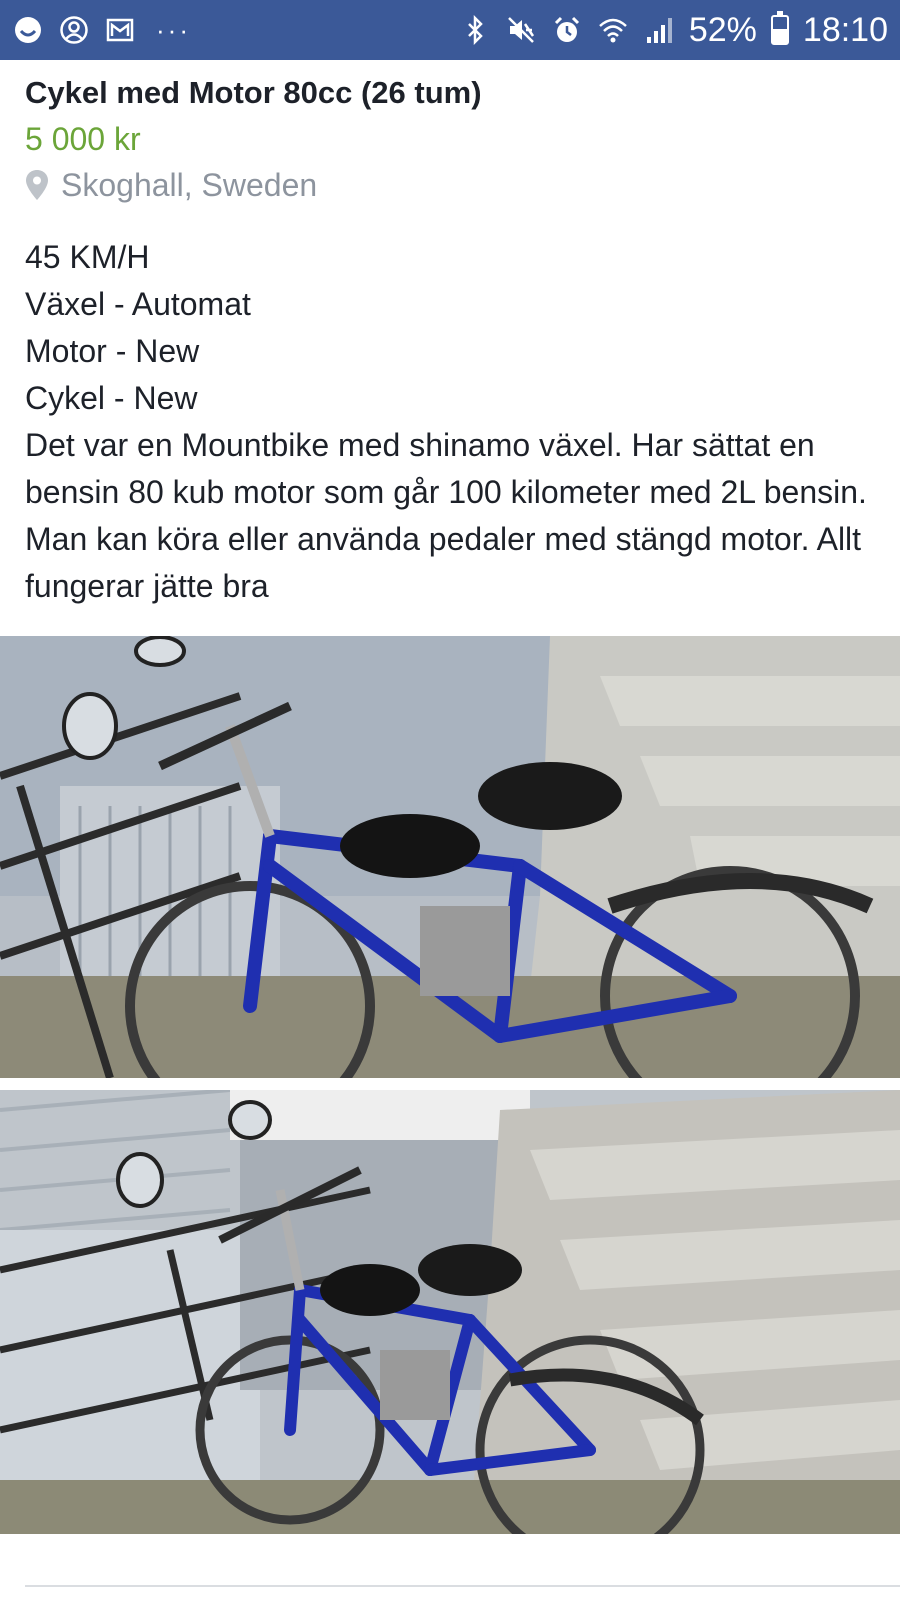 This screenshot has height=1600, width=900. What do you see at coordinates (253, 92) in the screenshot?
I see `listing-title: Cykel med Motor 80cc (26 tum)` at bounding box center [253, 92].